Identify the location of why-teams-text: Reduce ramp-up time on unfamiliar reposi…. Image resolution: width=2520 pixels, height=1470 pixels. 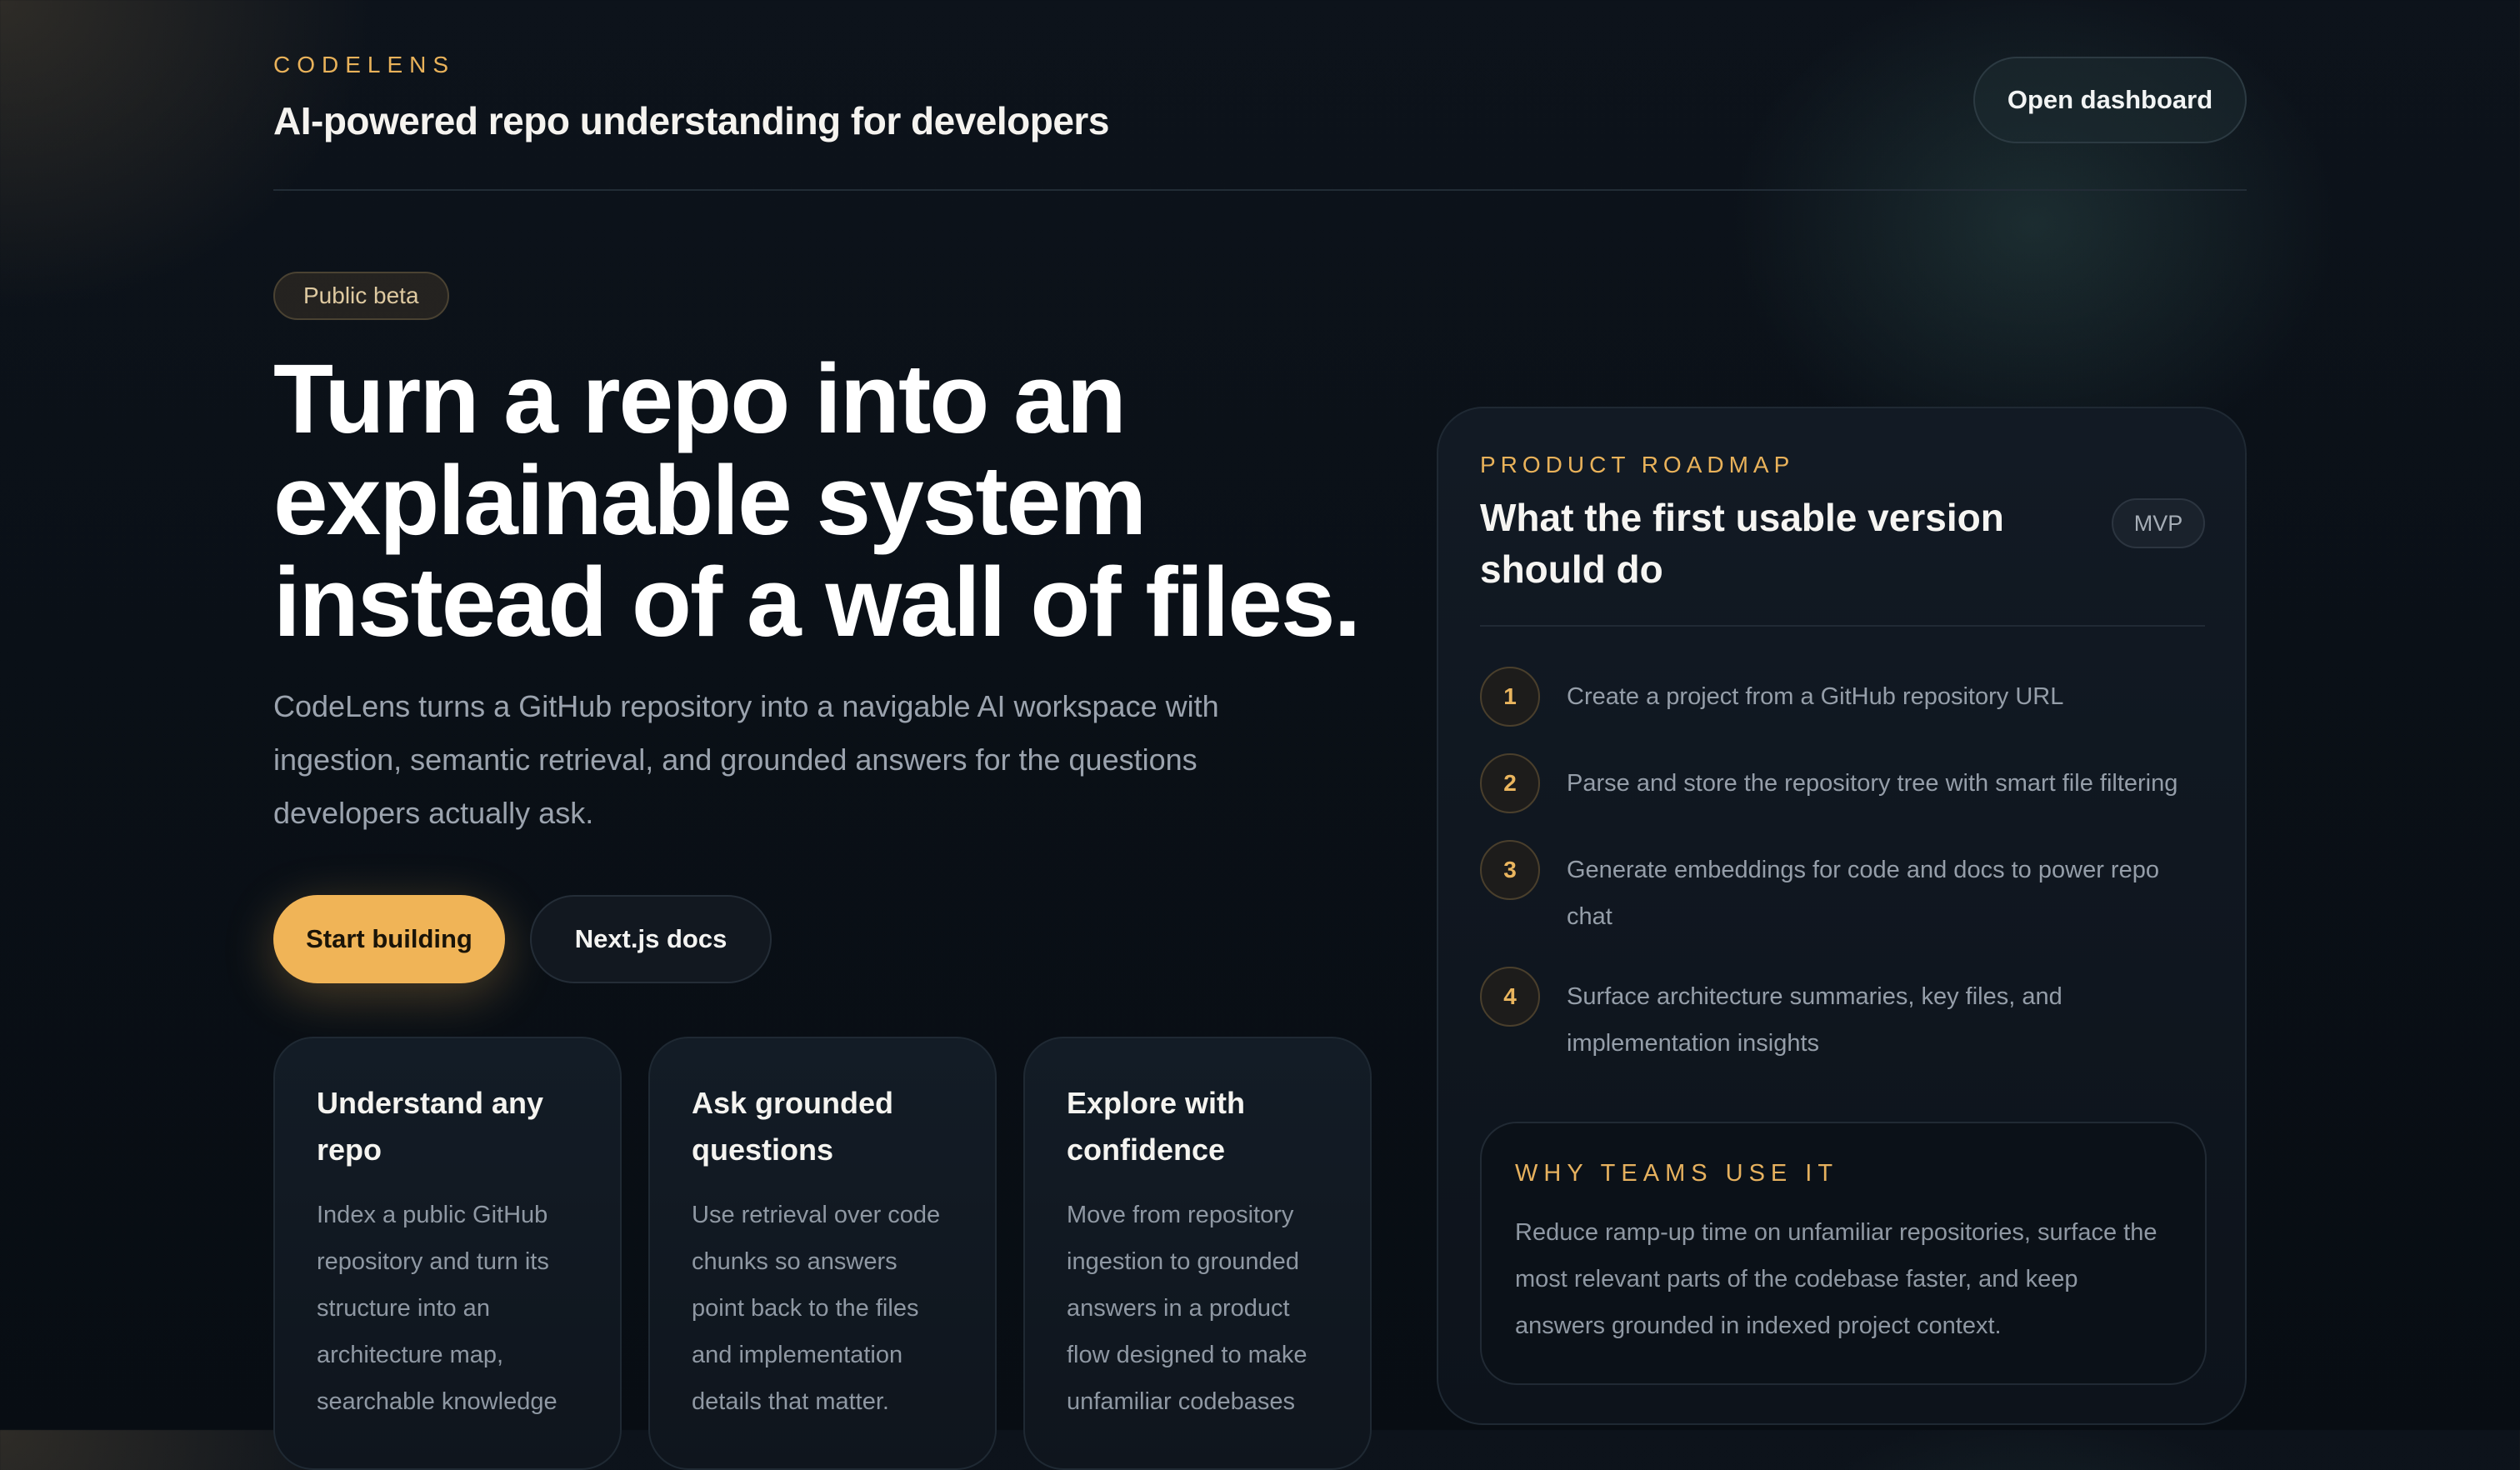
(1836, 1279).